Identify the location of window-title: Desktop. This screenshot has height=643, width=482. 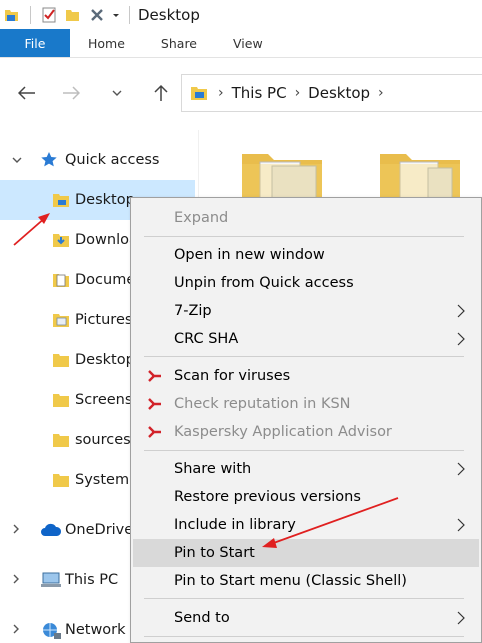
(169, 14).